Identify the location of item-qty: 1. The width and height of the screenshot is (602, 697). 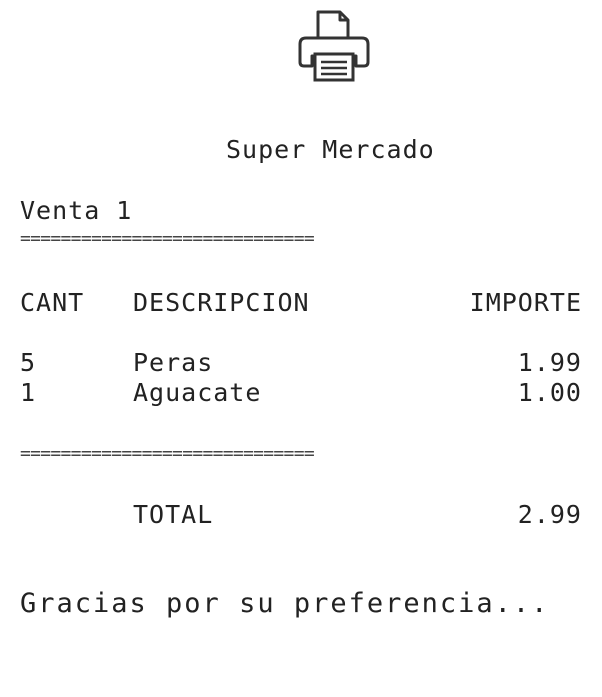
(28, 392).